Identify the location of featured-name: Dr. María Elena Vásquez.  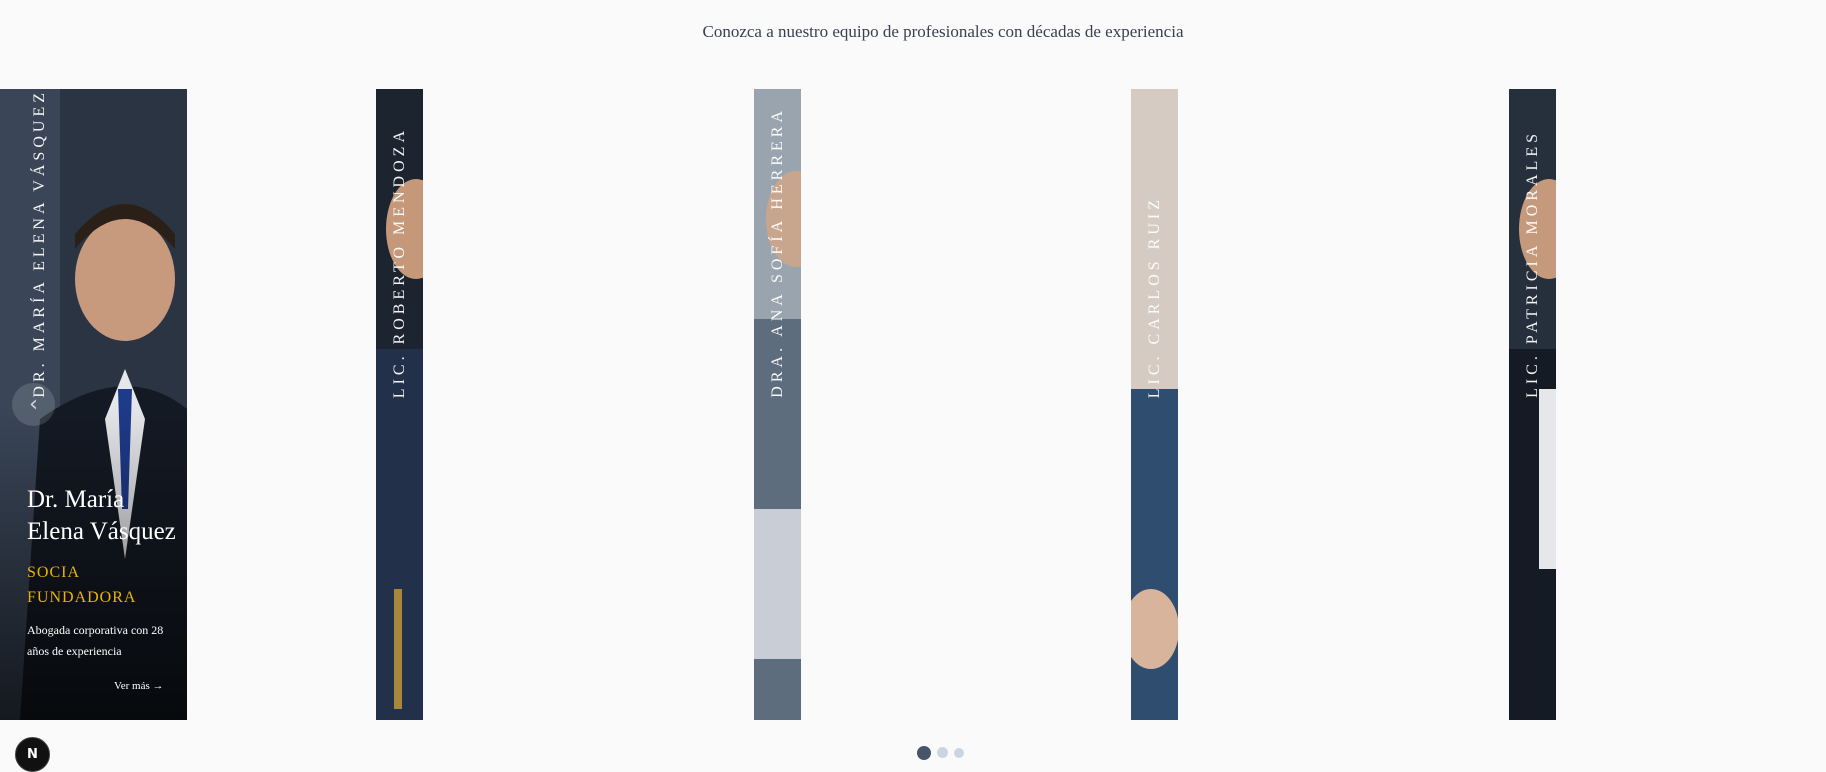
(101, 515).